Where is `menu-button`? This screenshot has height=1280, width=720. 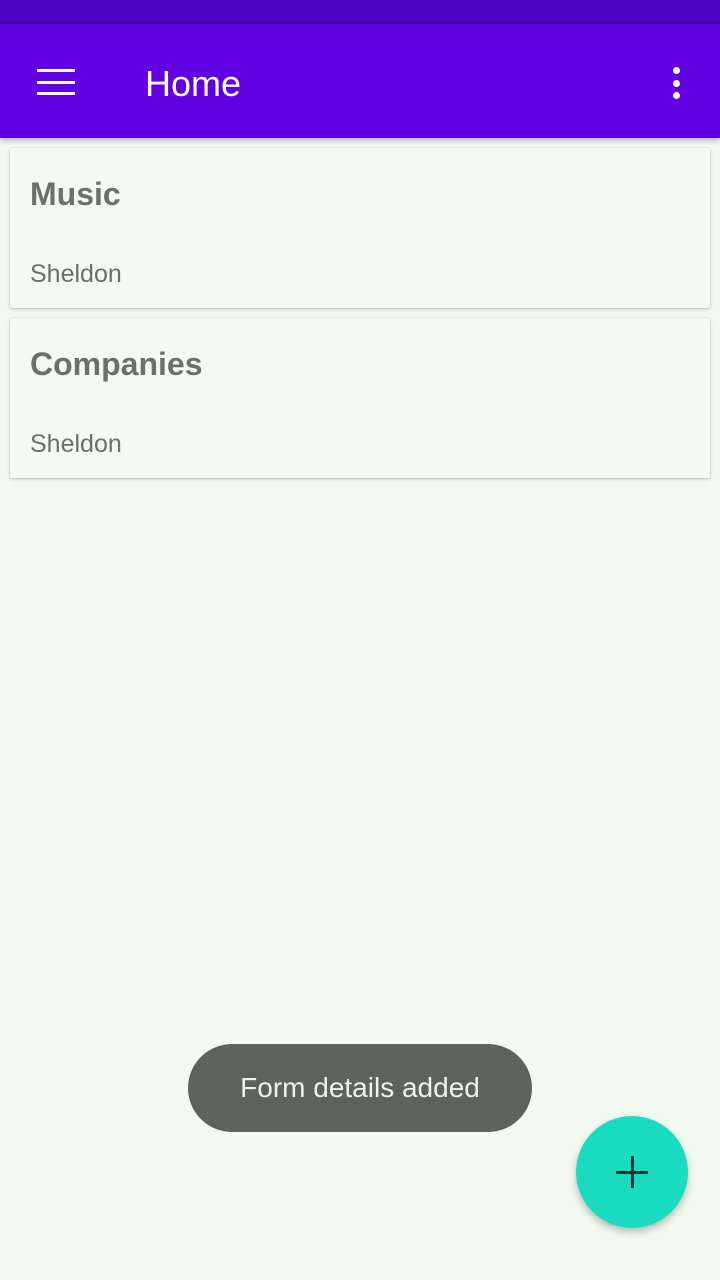
menu-button is located at coordinates (56, 82).